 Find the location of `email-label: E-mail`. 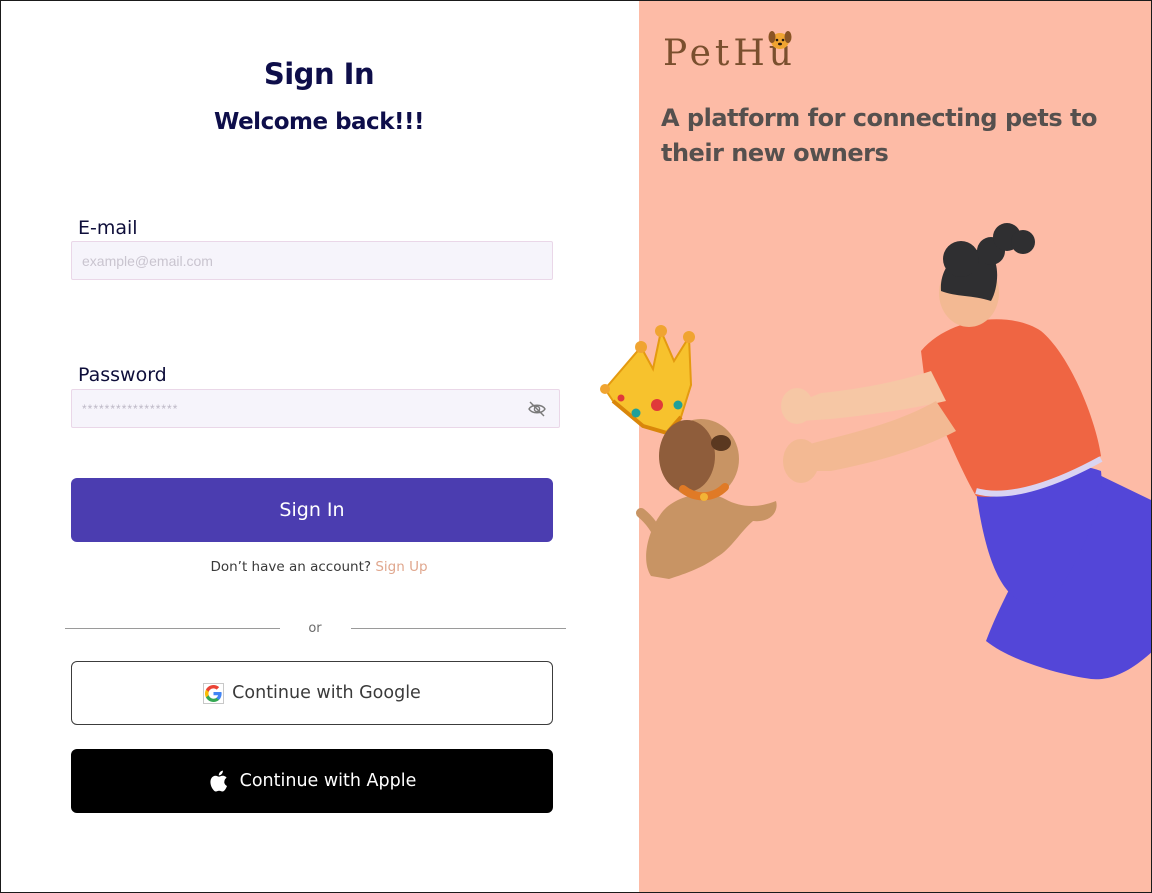

email-label: E-mail is located at coordinates (108, 228).